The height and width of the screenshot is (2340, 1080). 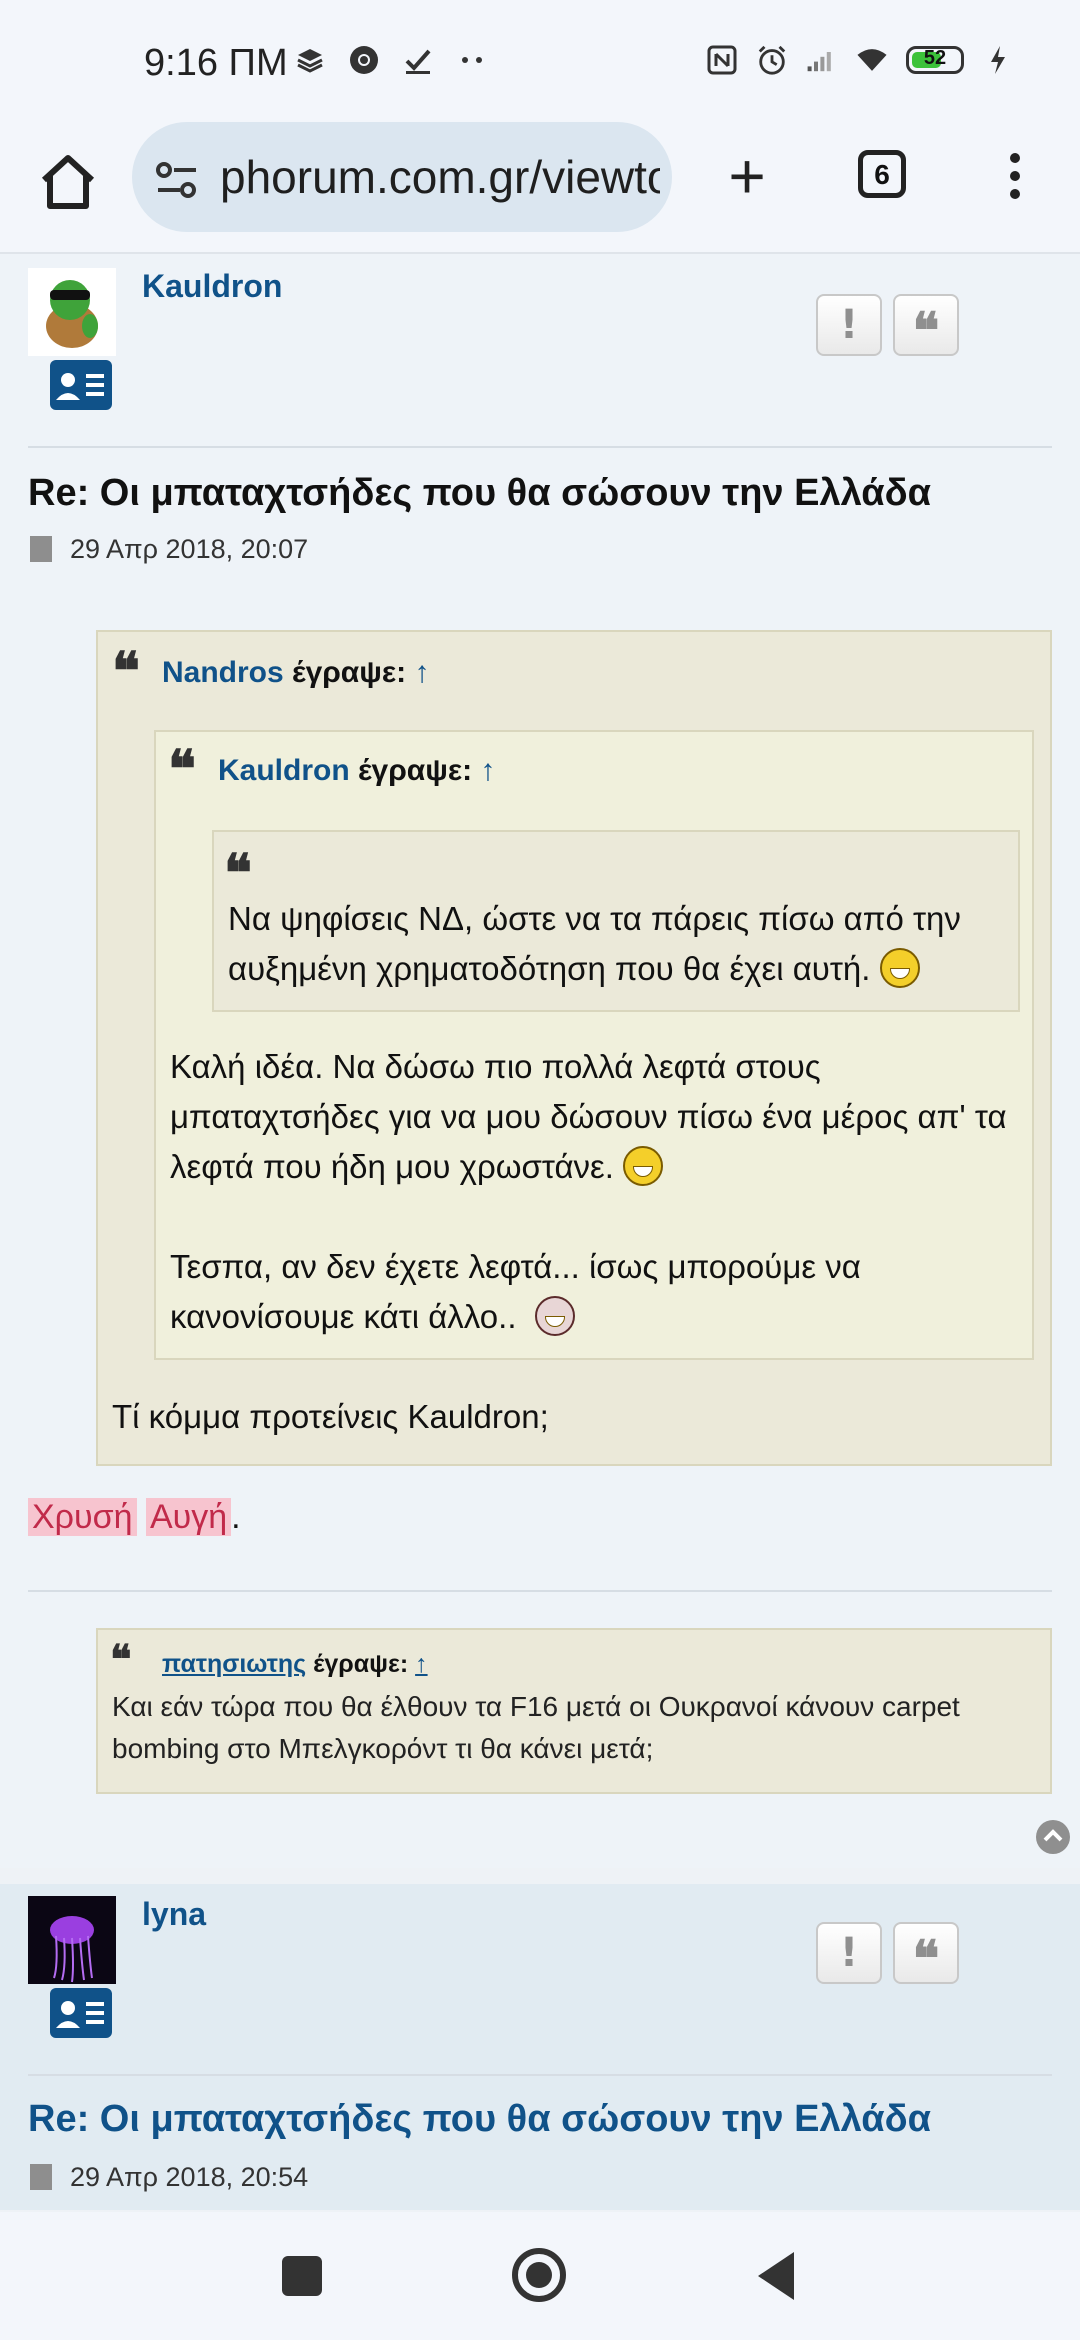 What do you see at coordinates (174, 1914) in the screenshot?
I see `post-author: lyna` at bounding box center [174, 1914].